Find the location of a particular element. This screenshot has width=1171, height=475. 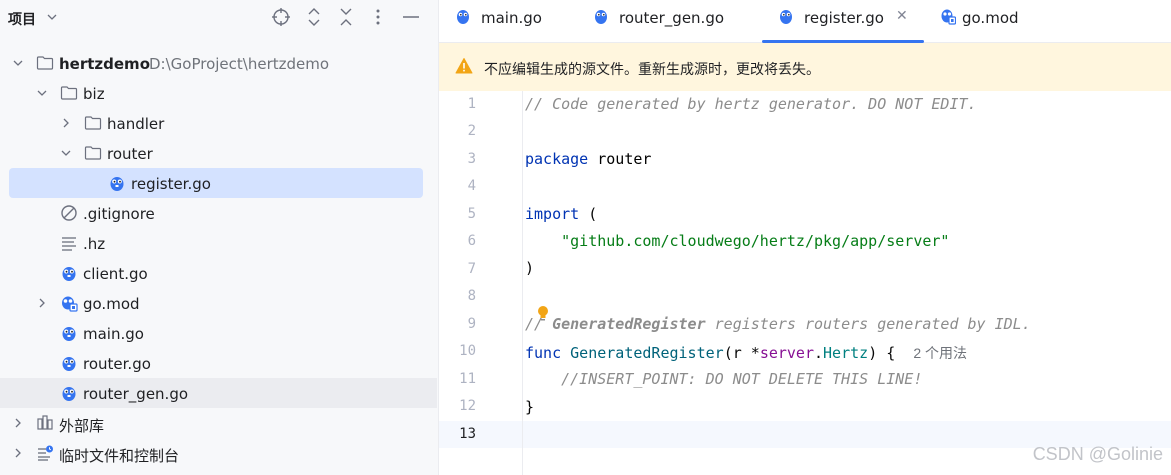

tab-router-gen-go: router_gen.go is located at coordinates (669, 21).